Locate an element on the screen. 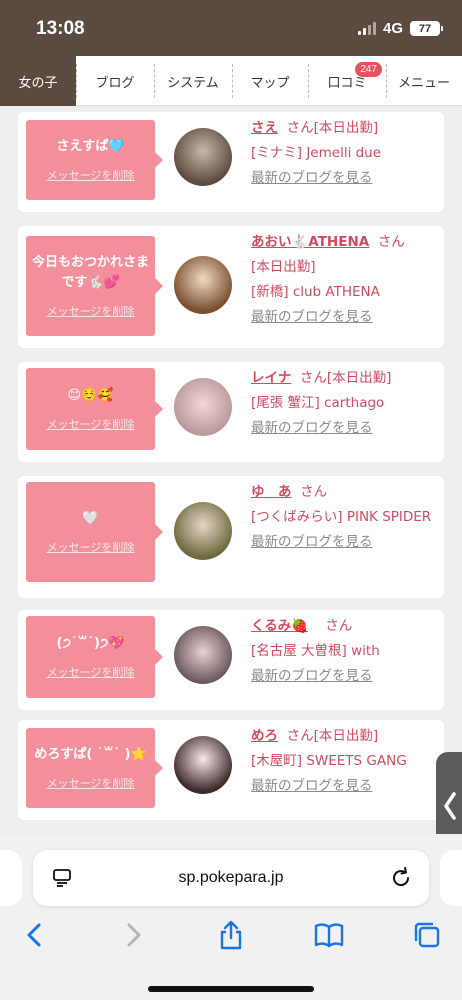 Image resolution: width=462 pixels, height=1000 pixels. message-text: めろすぱ( ˙꒳˙ )⭐️ is located at coordinates (90, 754).